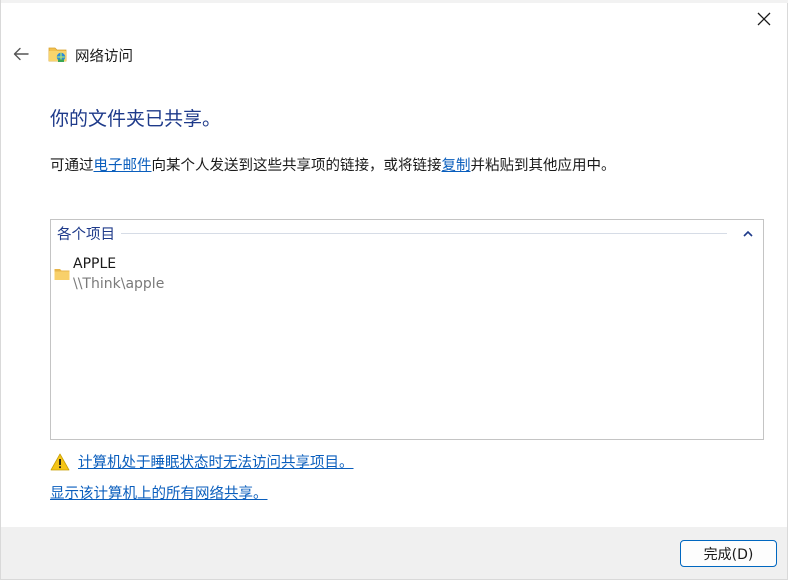 The image size is (788, 580). I want to click on folder-icon, so click(62, 274).